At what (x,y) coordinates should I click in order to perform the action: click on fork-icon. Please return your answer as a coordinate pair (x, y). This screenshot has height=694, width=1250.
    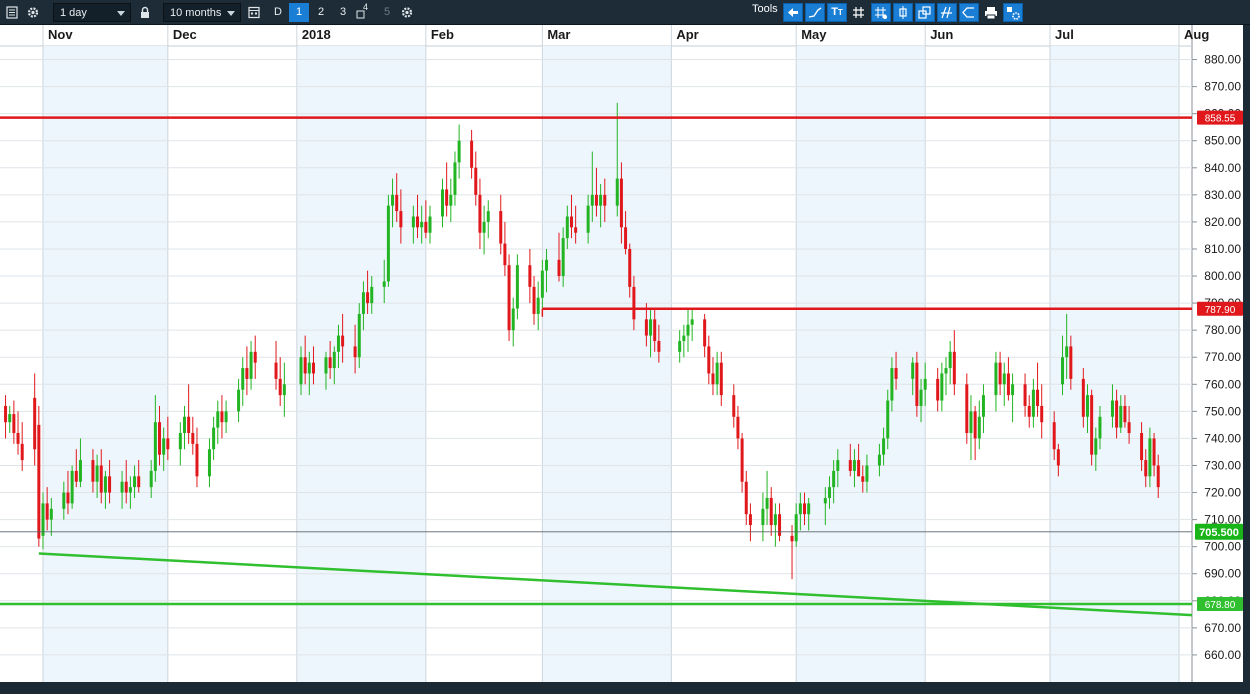
    Looking at the image, I should click on (947, 12).